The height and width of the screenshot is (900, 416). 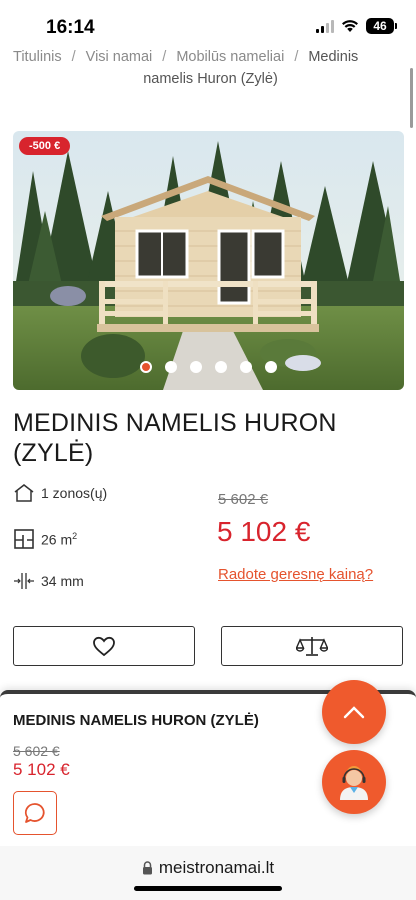 What do you see at coordinates (62, 581) in the screenshot?
I see `spec-wall-thickness-value: 34 mm` at bounding box center [62, 581].